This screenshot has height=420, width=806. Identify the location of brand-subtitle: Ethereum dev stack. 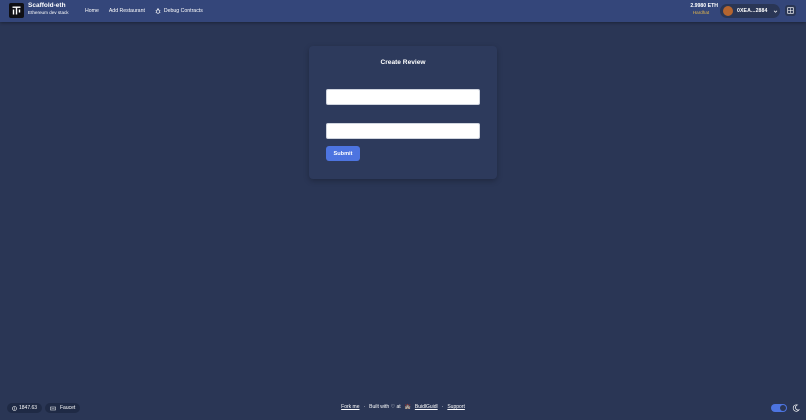
(48, 12).